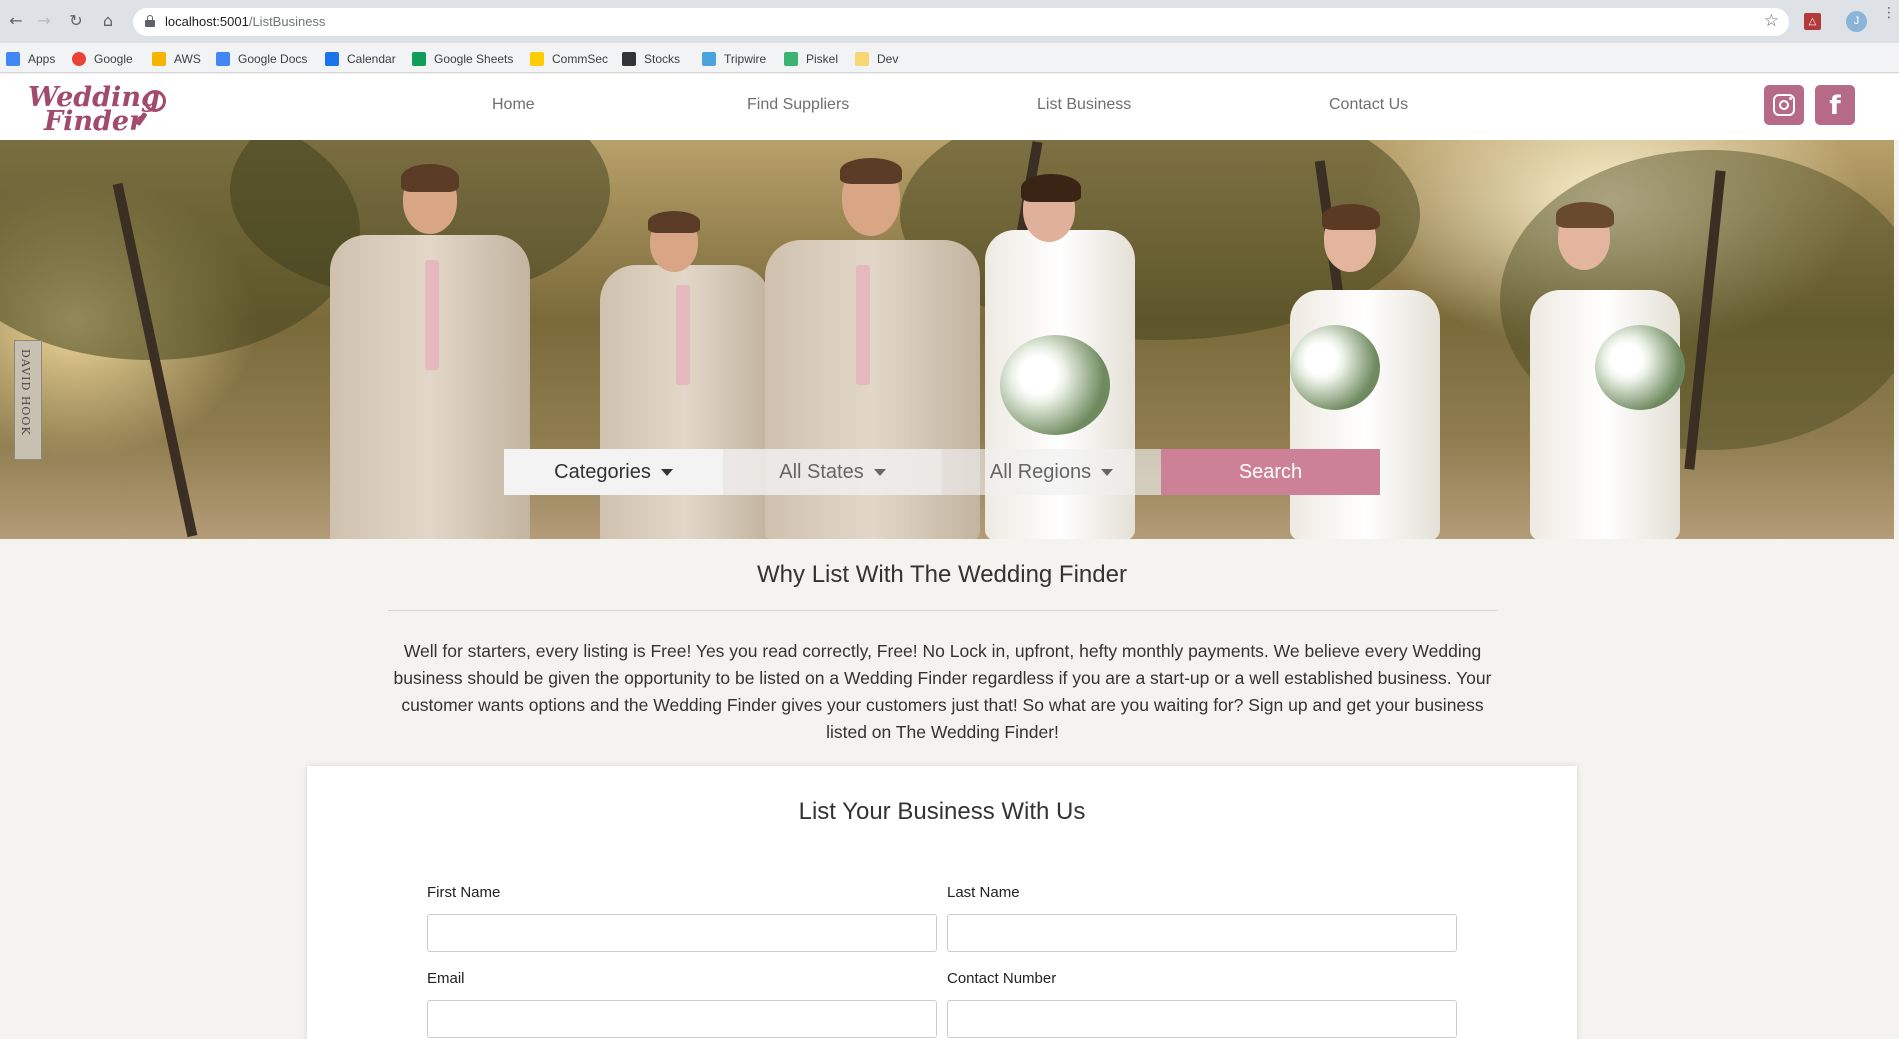 Image resolution: width=1899 pixels, height=1039 pixels. I want to click on states-dropdown: All States, so click(832, 472).